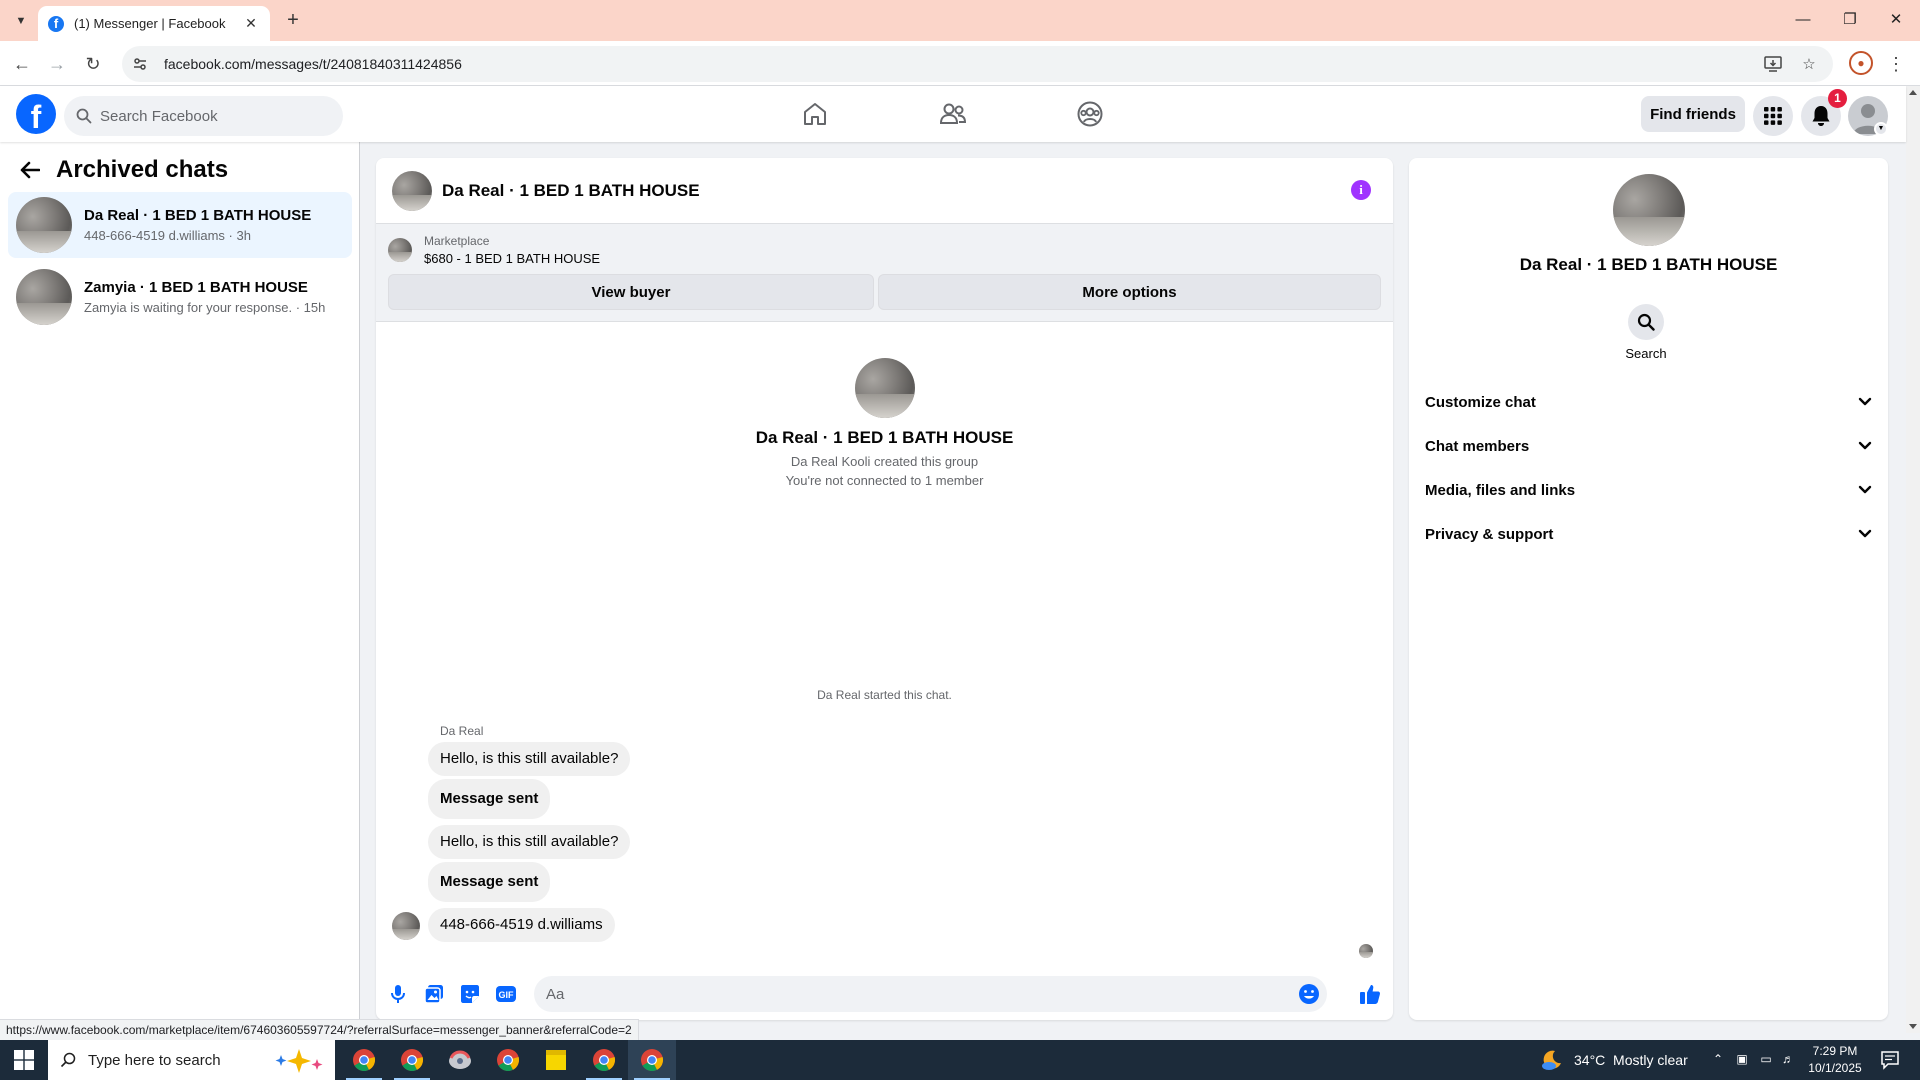 Image resolution: width=1920 pixels, height=1080 pixels. Describe the element at coordinates (293, 20) in the screenshot. I see `new-tab-plus-icon: +` at that location.